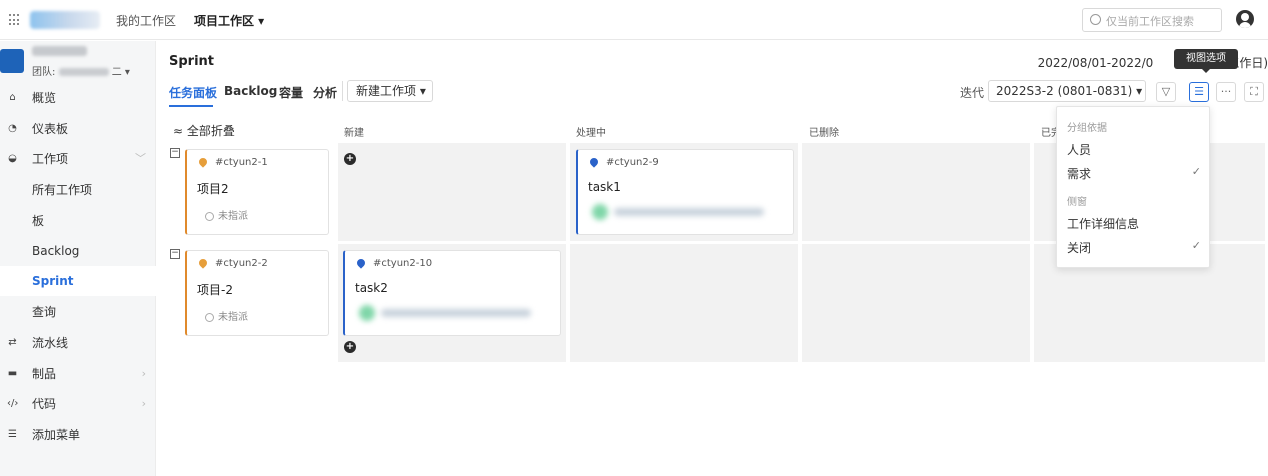 This screenshot has height=476, width=1268. I want to click on side-panel-details-option: 工作详细信息, so click(1134, 223).